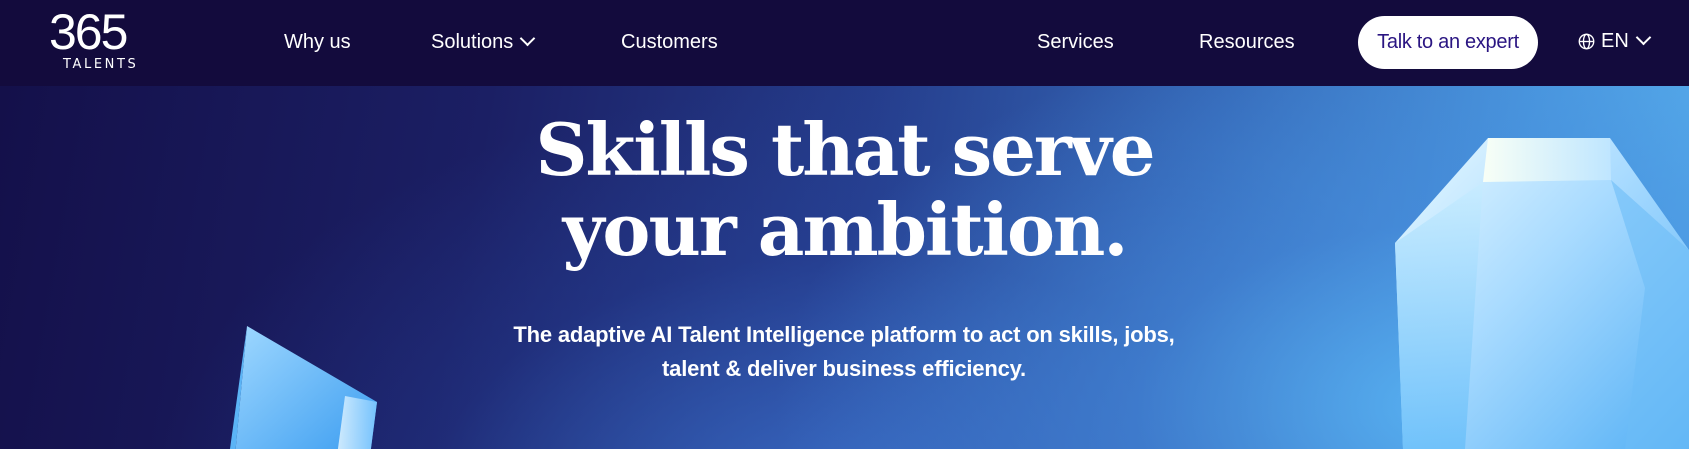 This screenshot has width=1689, height=449. I want to click on nav-customers: Customers, so click(669, 42).